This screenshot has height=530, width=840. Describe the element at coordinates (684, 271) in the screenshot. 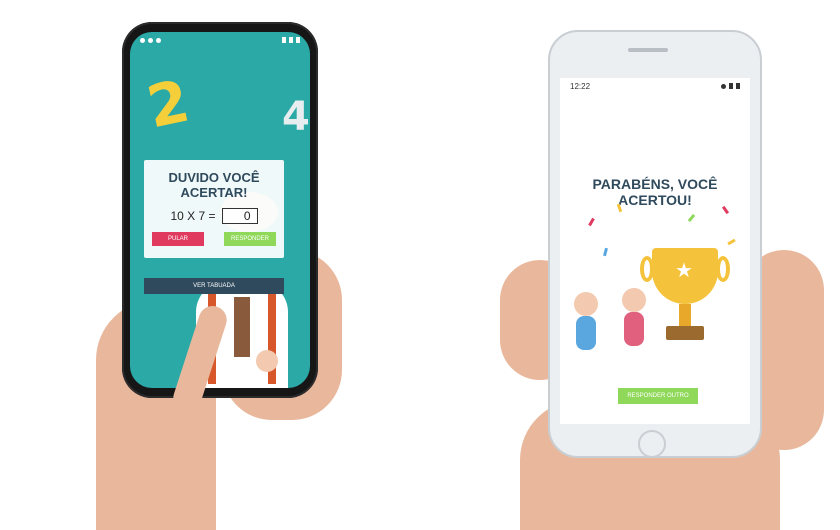

I see `star-icon: ★` at that location.